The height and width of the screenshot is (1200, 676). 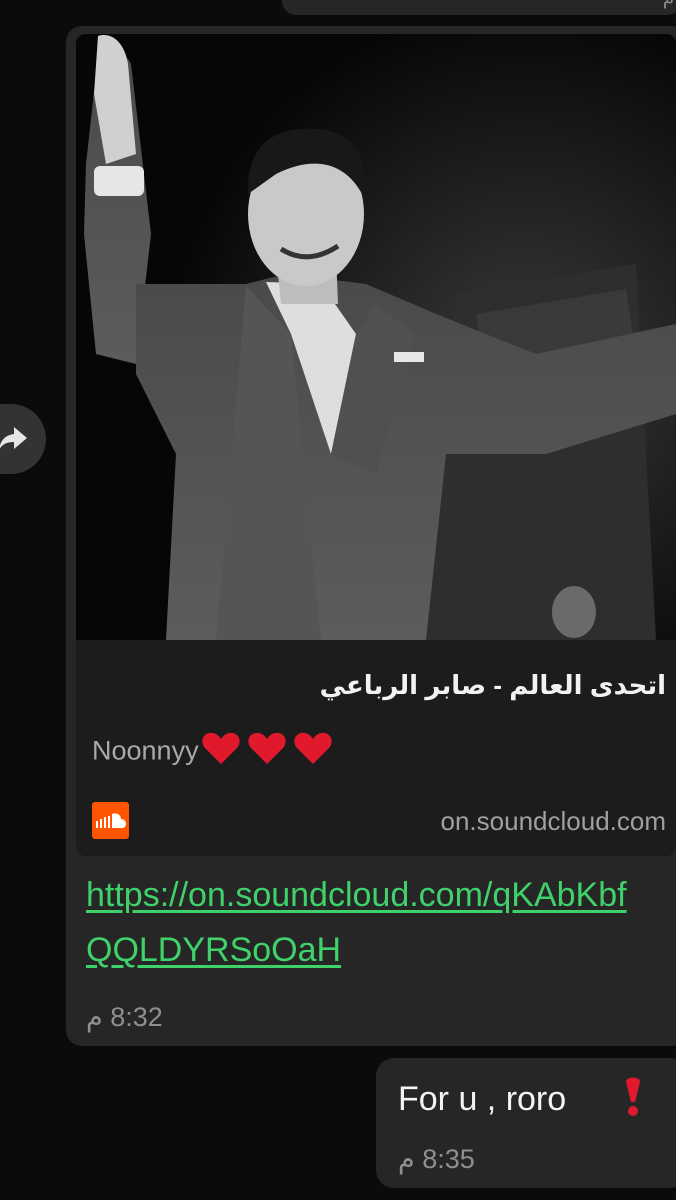 What do you see at coordinates (110, 820) in the screenshot?
I see `soundcloud-icon` at bounding box center [110, 820].